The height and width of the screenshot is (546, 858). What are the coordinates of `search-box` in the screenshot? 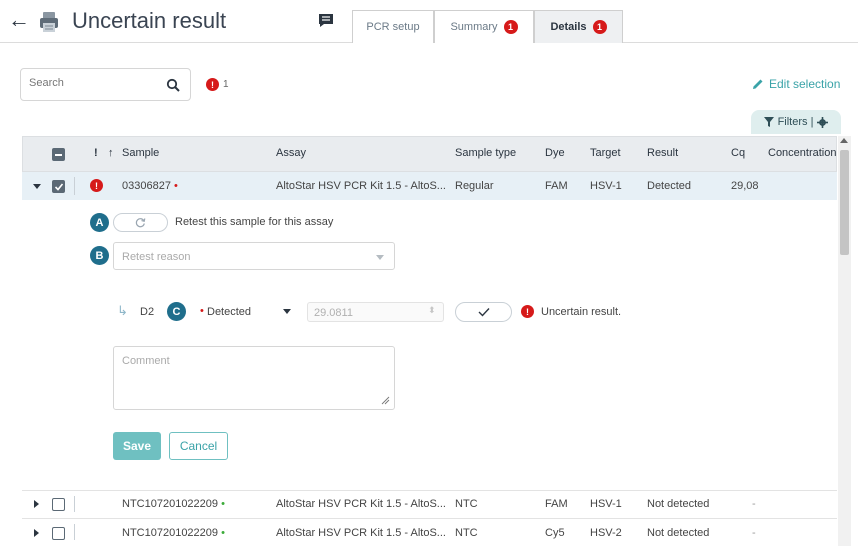 It's located at (105, 84).